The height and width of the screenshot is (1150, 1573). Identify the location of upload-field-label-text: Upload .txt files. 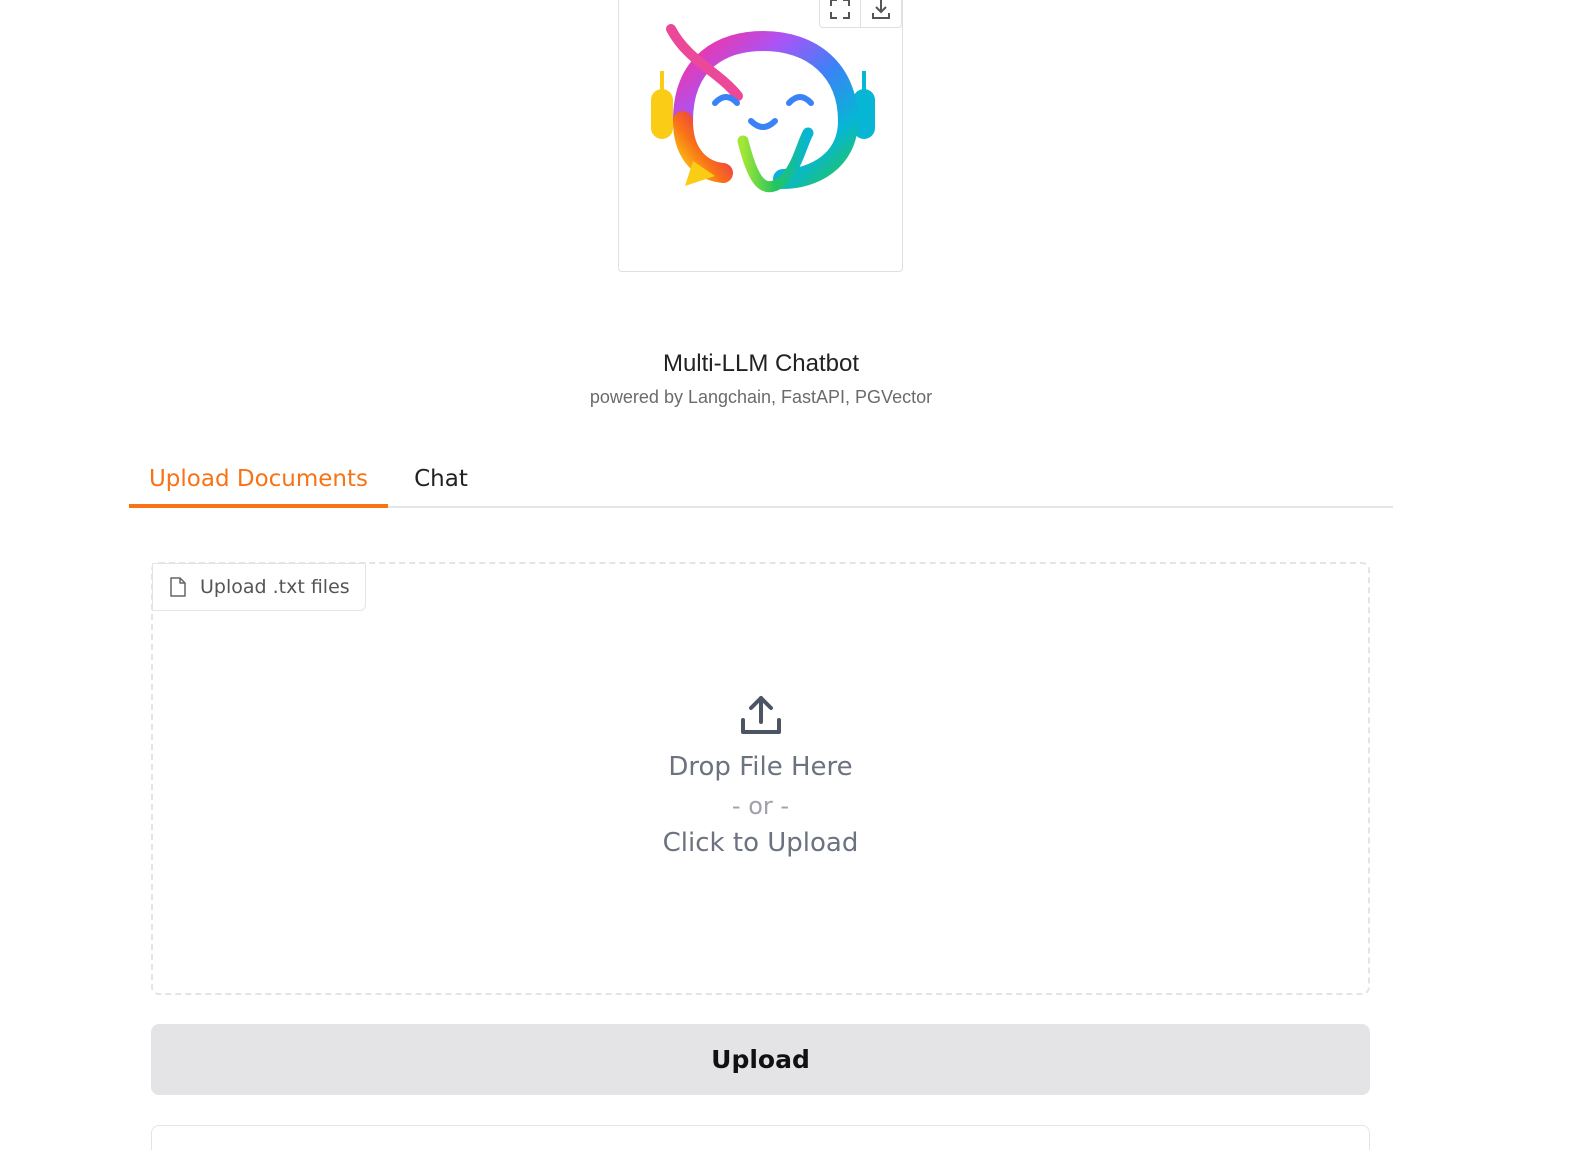
(275, 587).